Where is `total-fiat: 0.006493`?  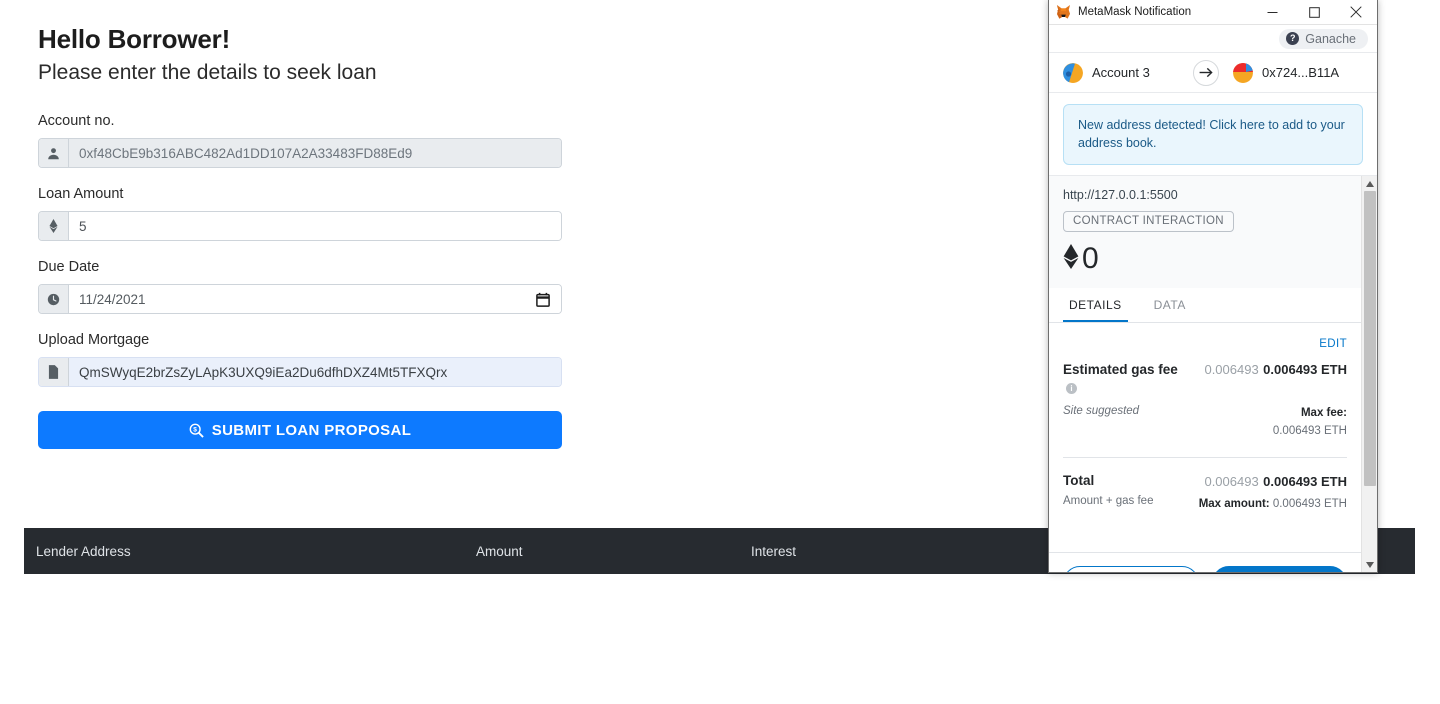 total-fiat: 0.006493 is located at coordinates (1231, 481).